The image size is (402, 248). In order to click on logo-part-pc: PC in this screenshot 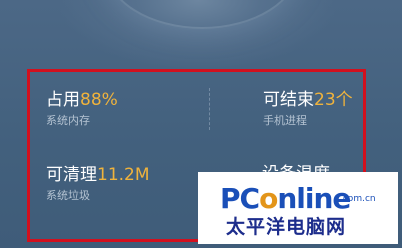, I will do `click(240, 198)`.